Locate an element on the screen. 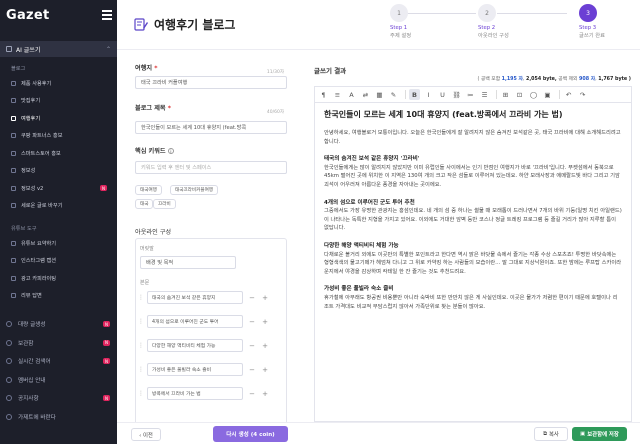 Image resolution: width=640 pixels, height=444 pixels. toolbar-button-icon: ⛓ is located at coordinates (456, 94).